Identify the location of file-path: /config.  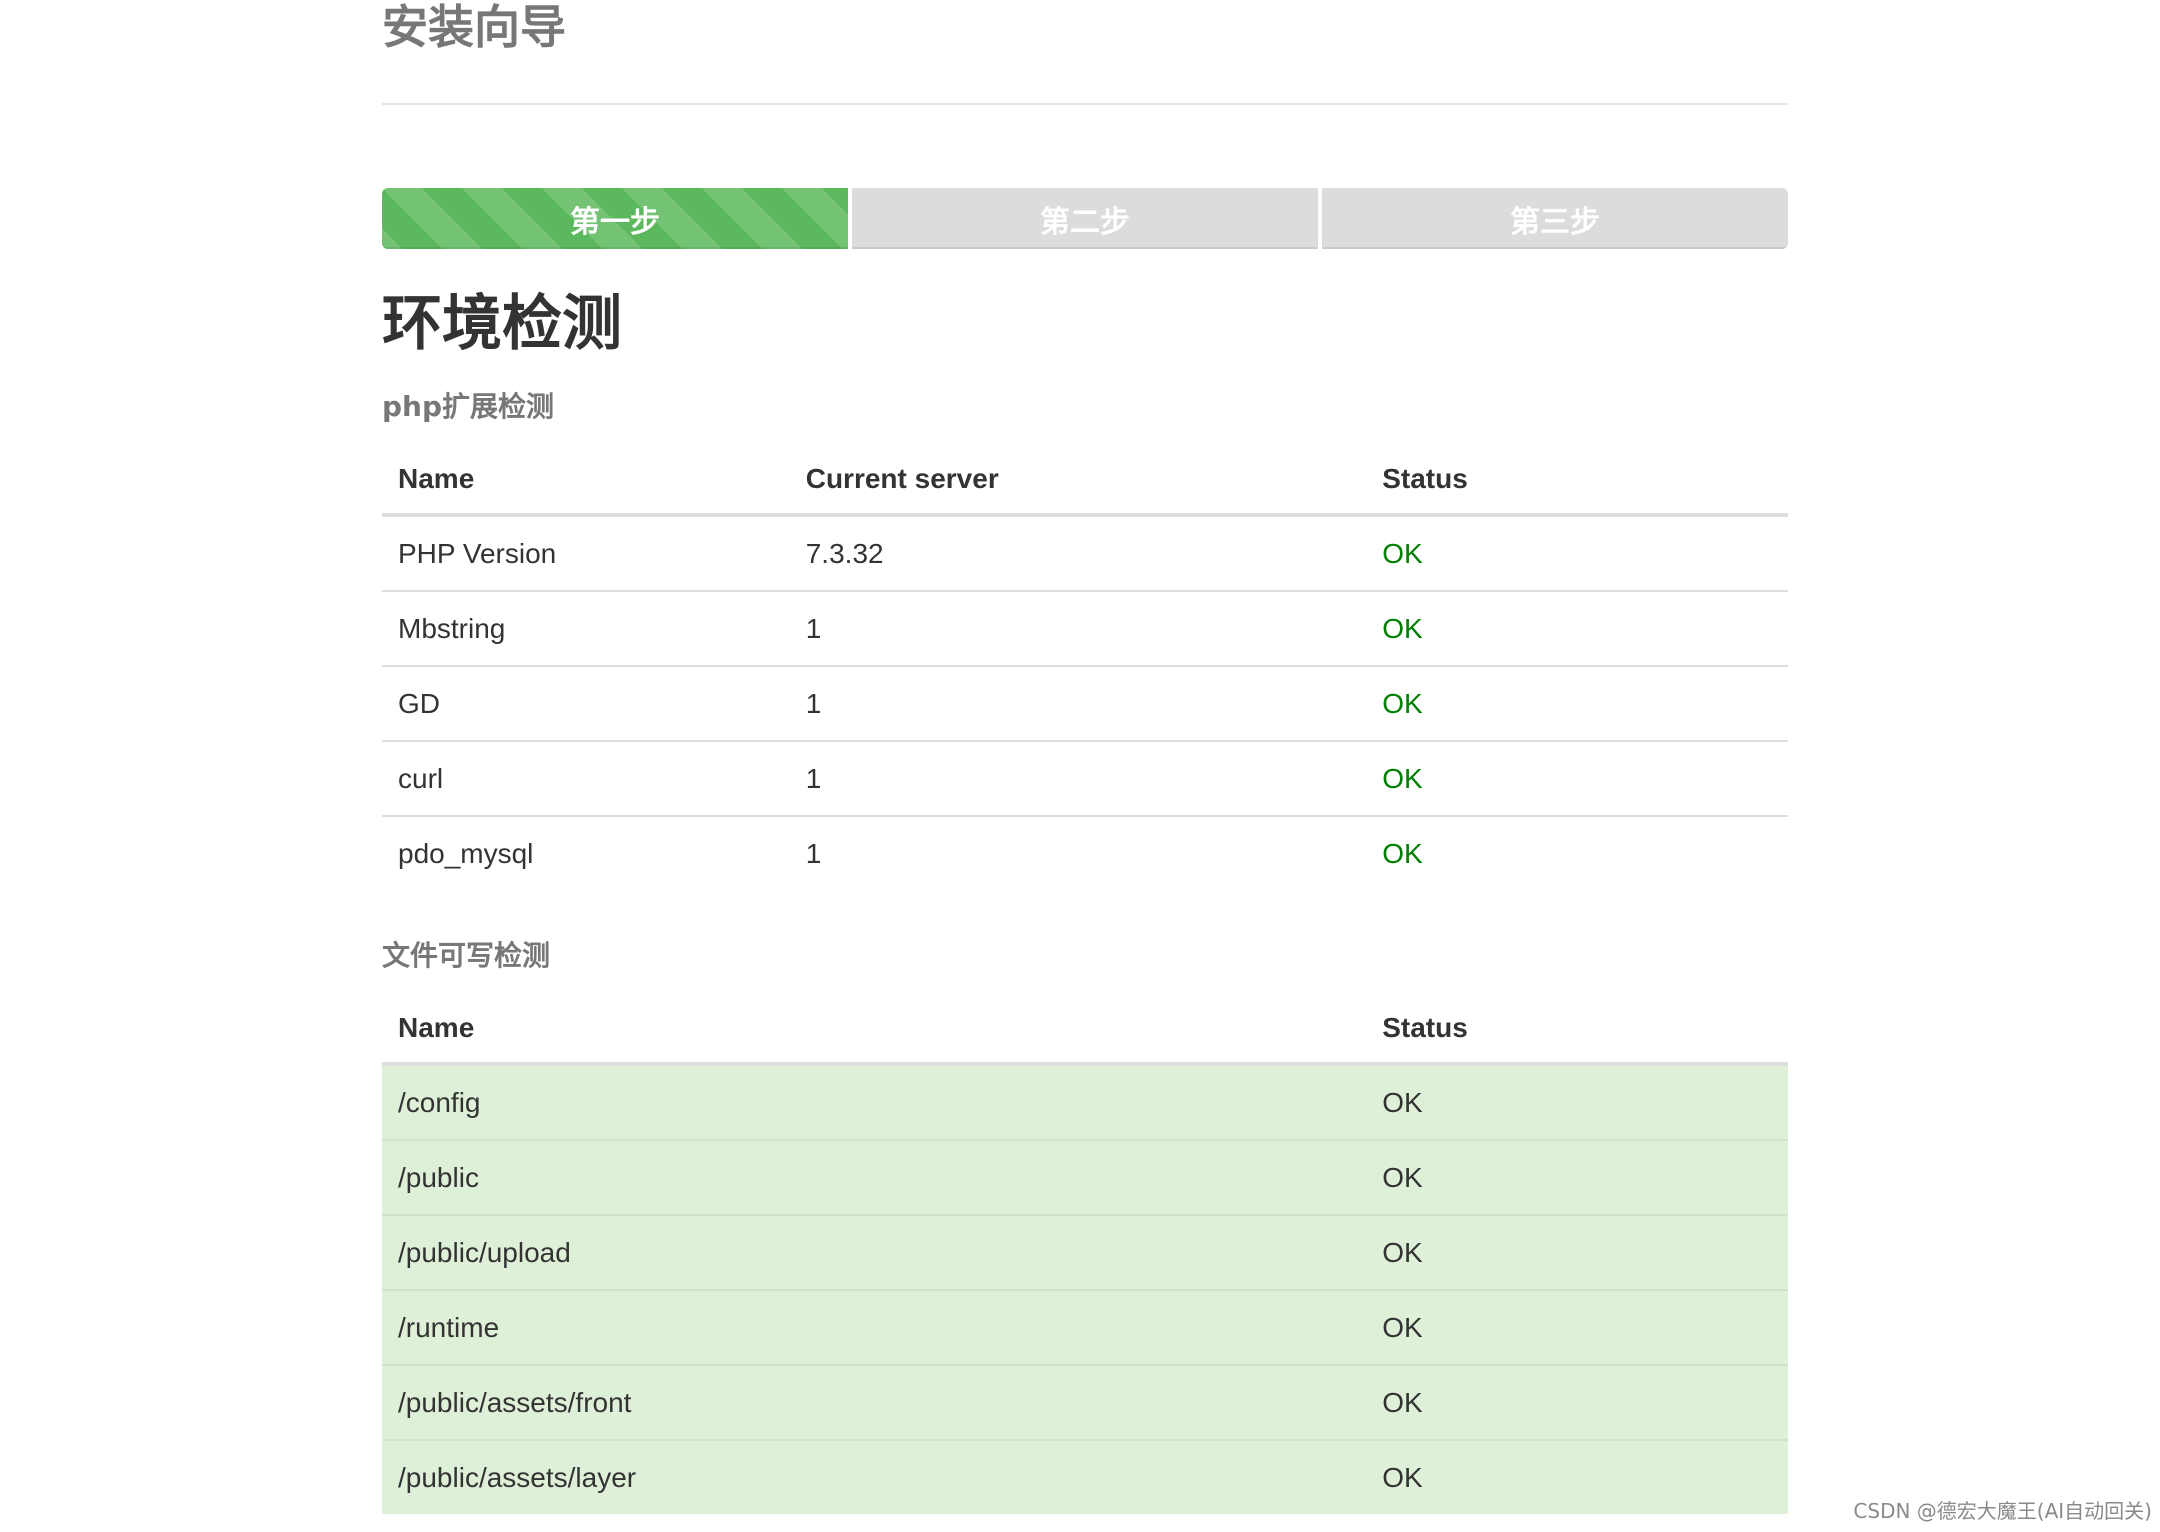
(874, 1102).